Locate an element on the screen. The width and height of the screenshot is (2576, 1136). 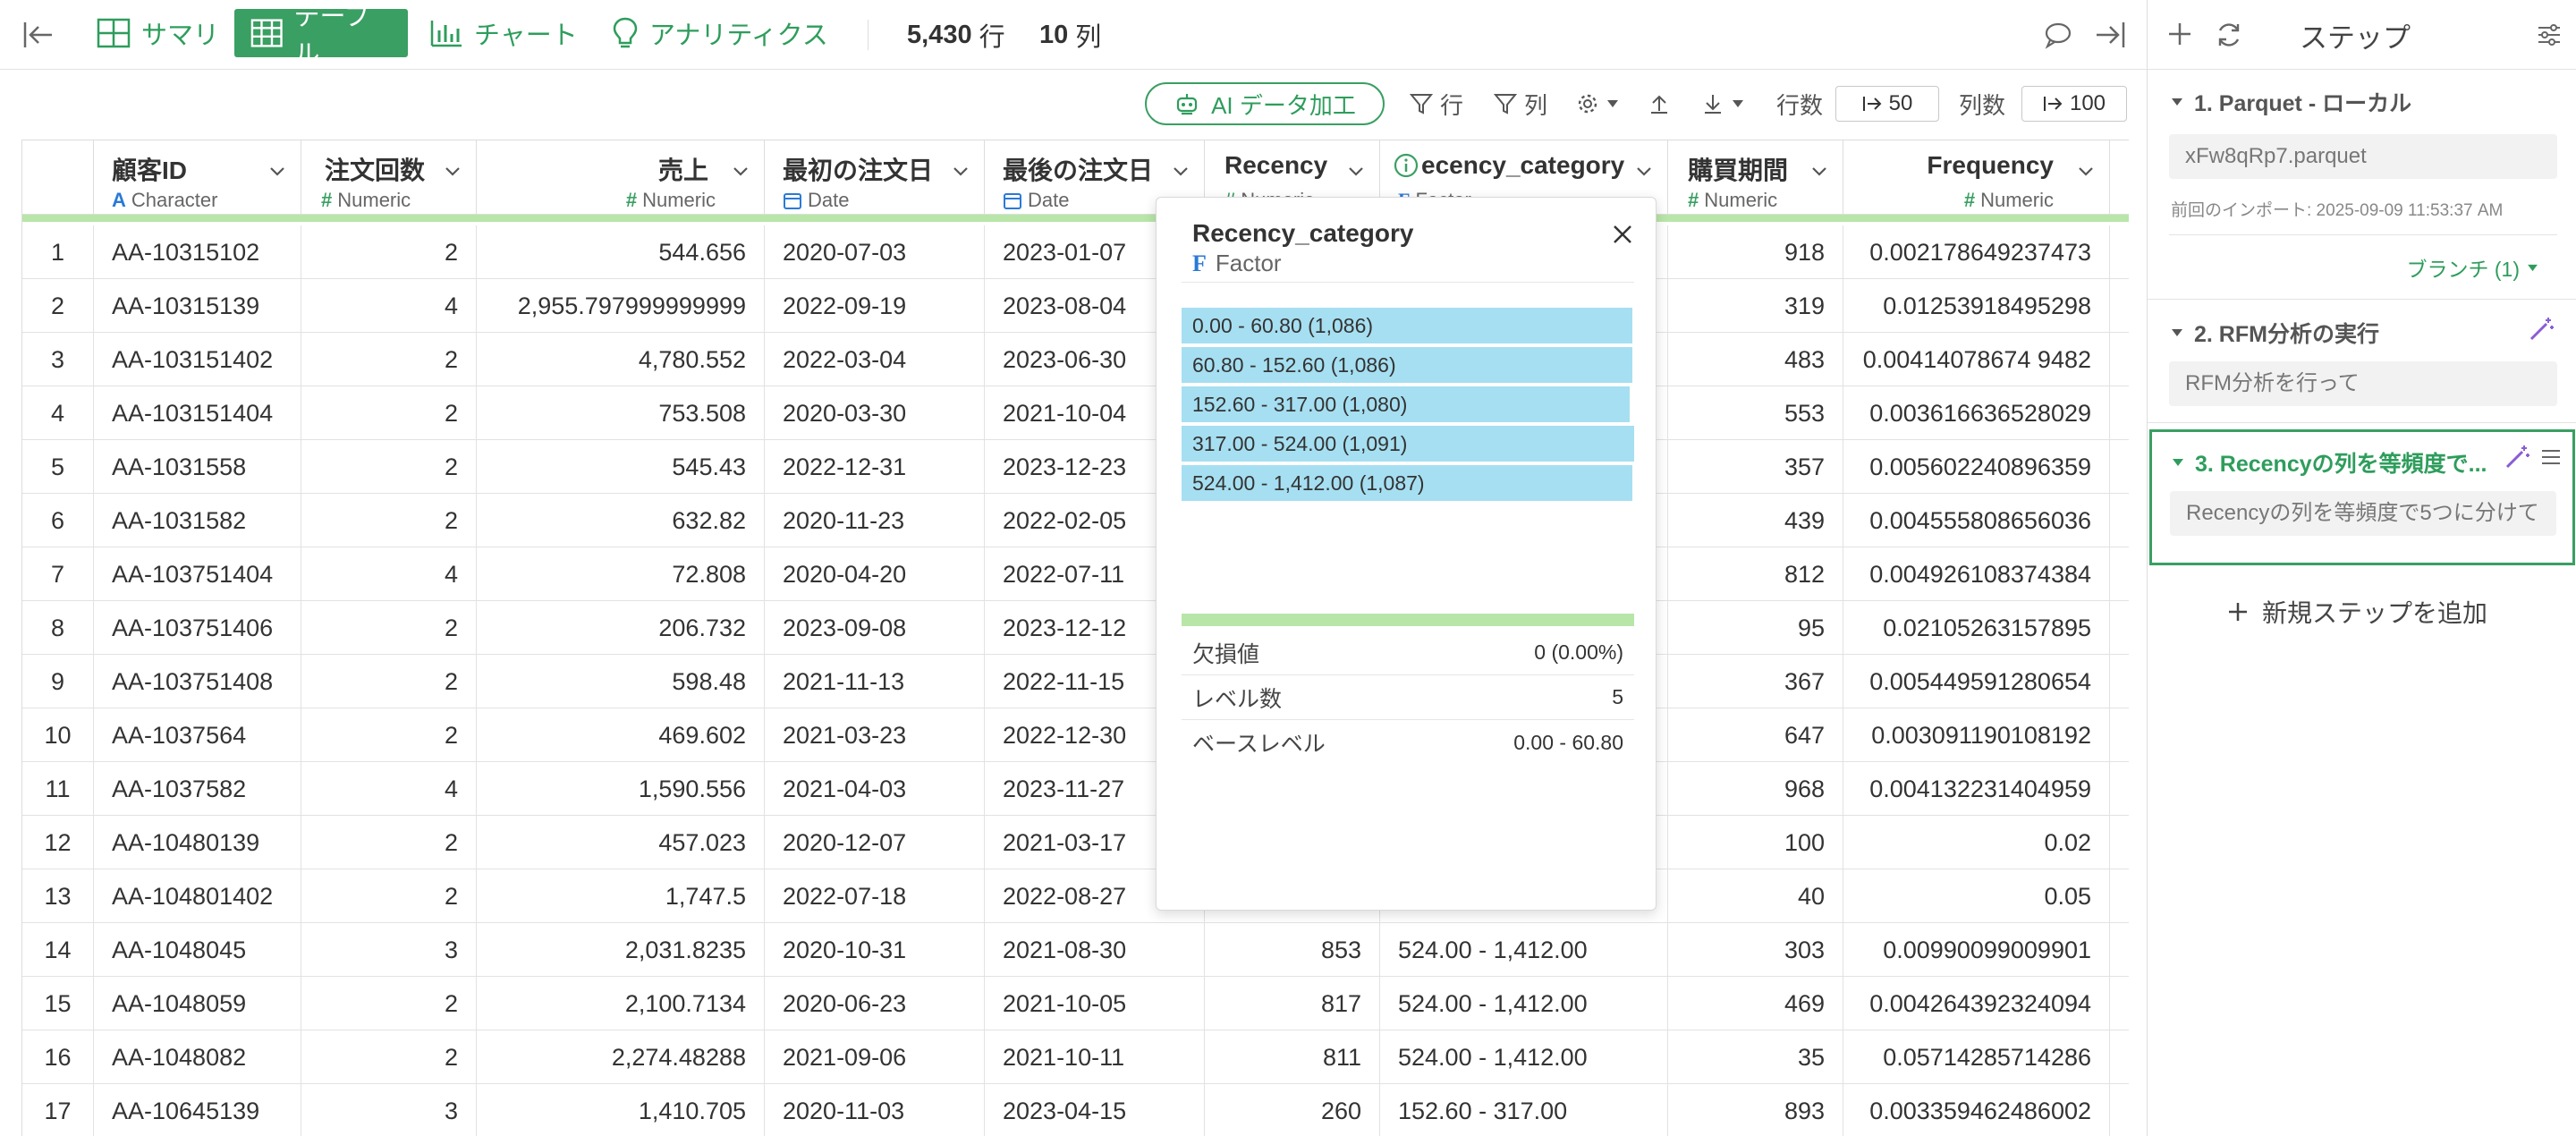
sliders-icon is located at coordinates (2549, 34).